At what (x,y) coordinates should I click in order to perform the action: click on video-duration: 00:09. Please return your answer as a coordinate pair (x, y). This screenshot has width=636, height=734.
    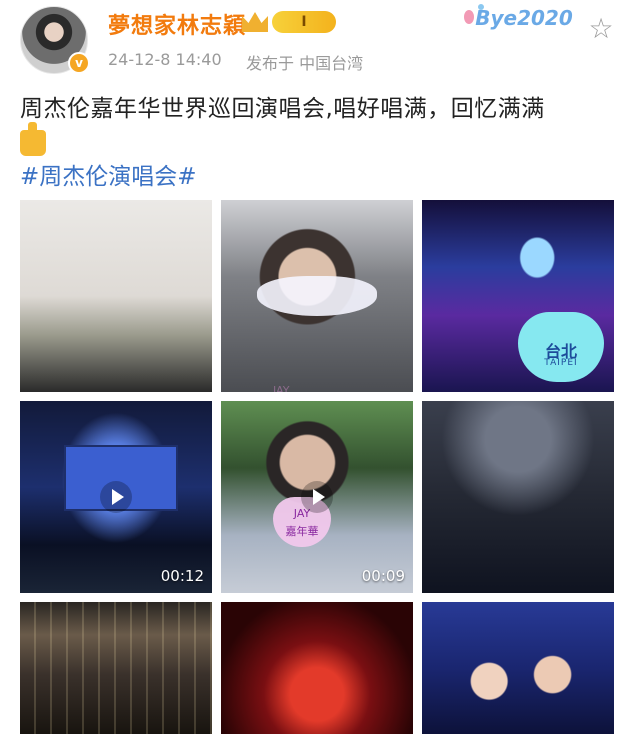
    Looking at the image, I should click on (383, 576).